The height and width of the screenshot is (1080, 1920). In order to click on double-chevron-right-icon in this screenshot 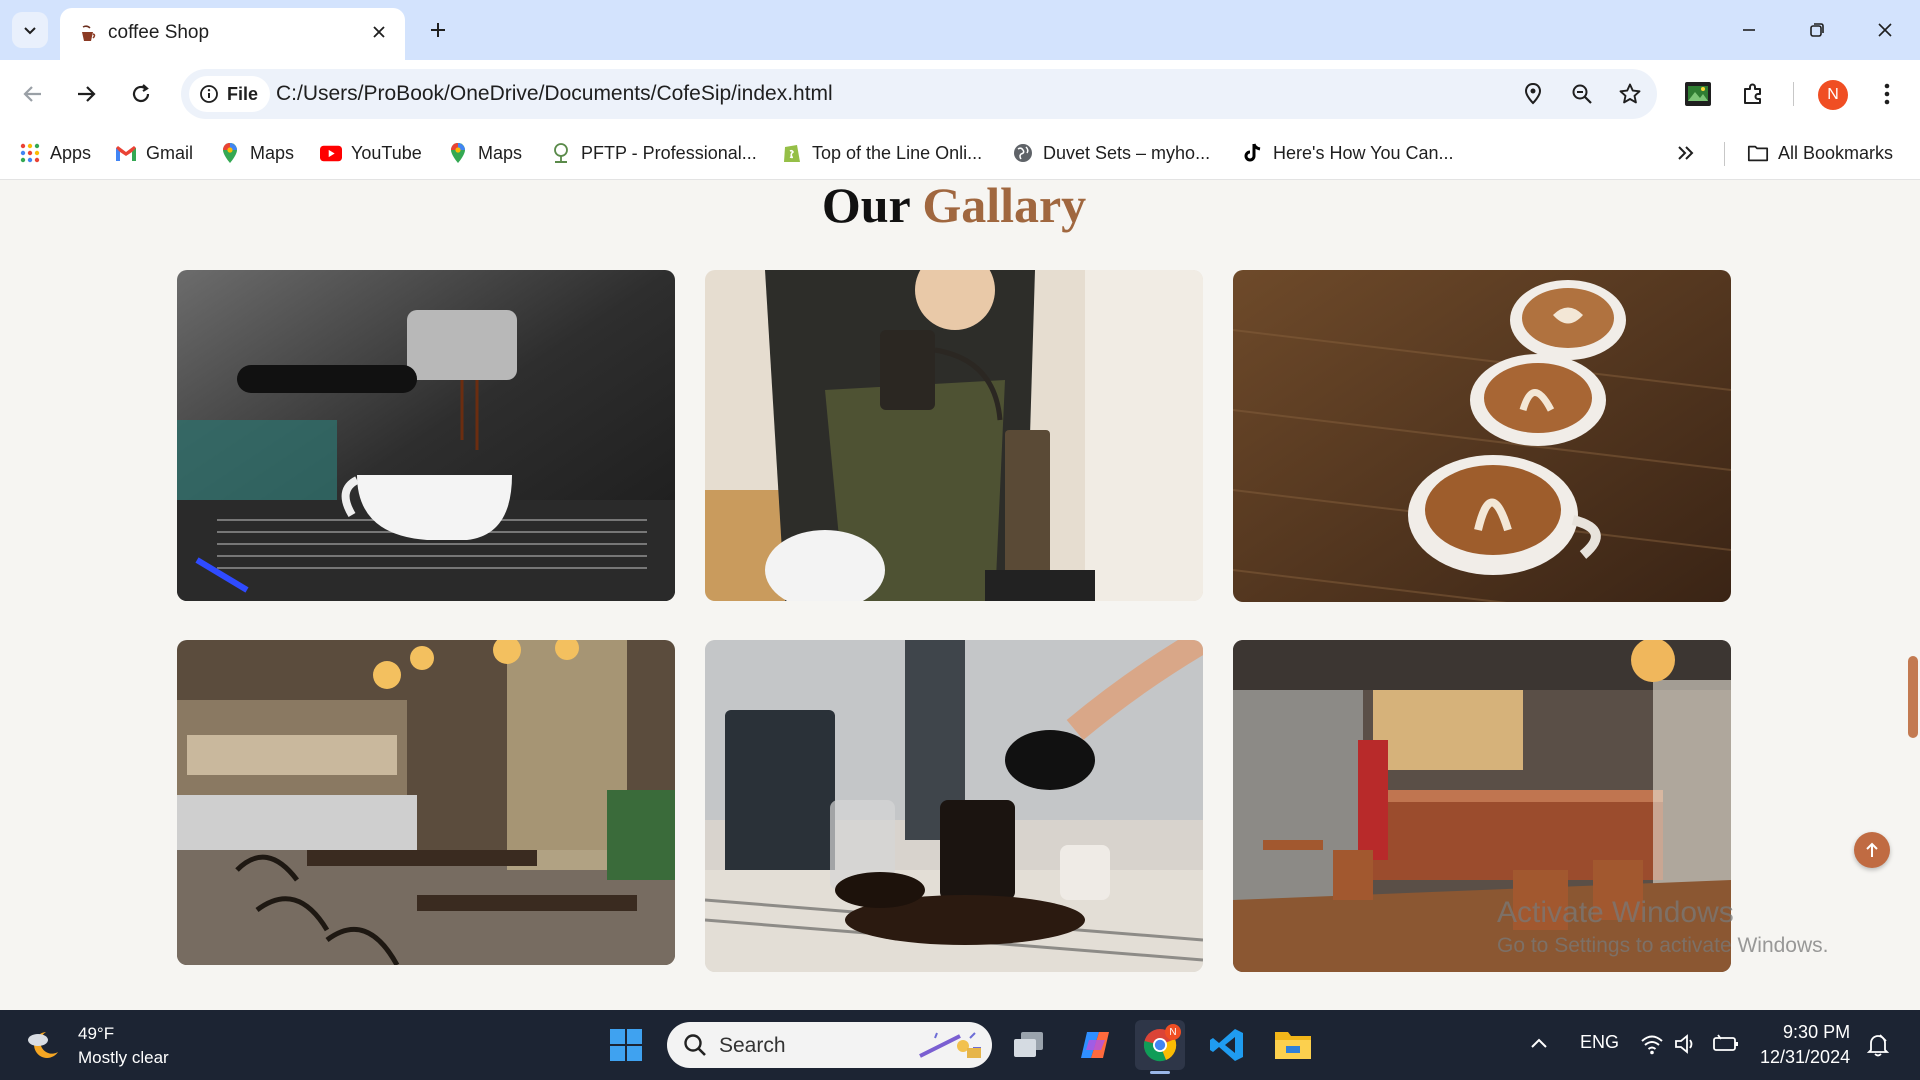, I will do `click(1686, 153)`.